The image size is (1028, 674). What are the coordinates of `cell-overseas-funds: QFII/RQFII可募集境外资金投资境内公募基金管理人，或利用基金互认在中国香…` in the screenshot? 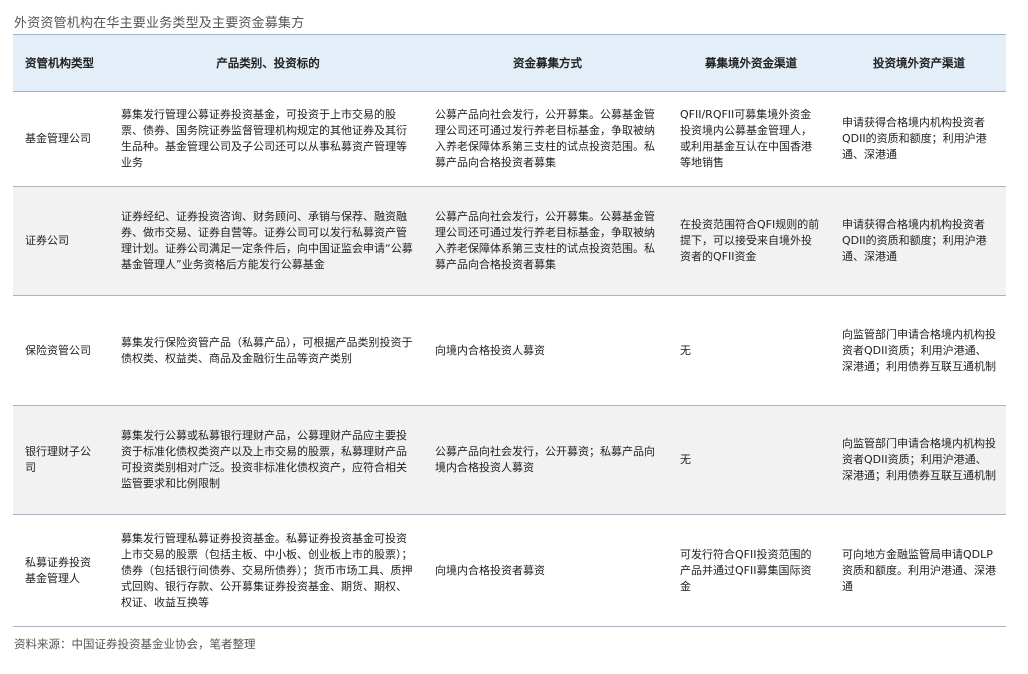 It's located at (751, 139).